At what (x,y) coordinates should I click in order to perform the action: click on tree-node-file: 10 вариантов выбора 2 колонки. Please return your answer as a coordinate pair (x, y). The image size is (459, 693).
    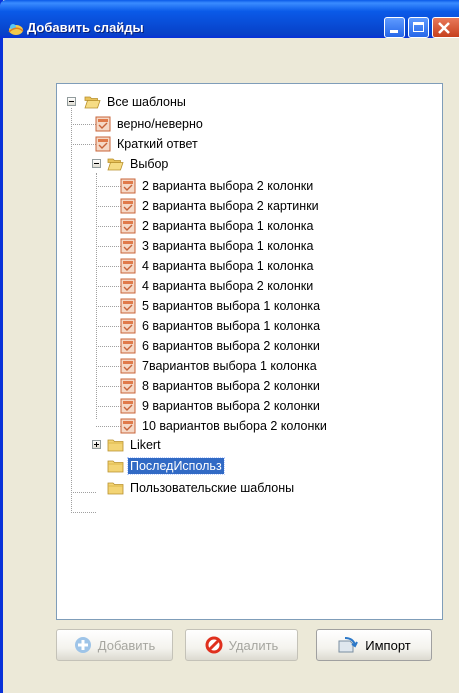
    Looking at the image, I should click on (224, 426).